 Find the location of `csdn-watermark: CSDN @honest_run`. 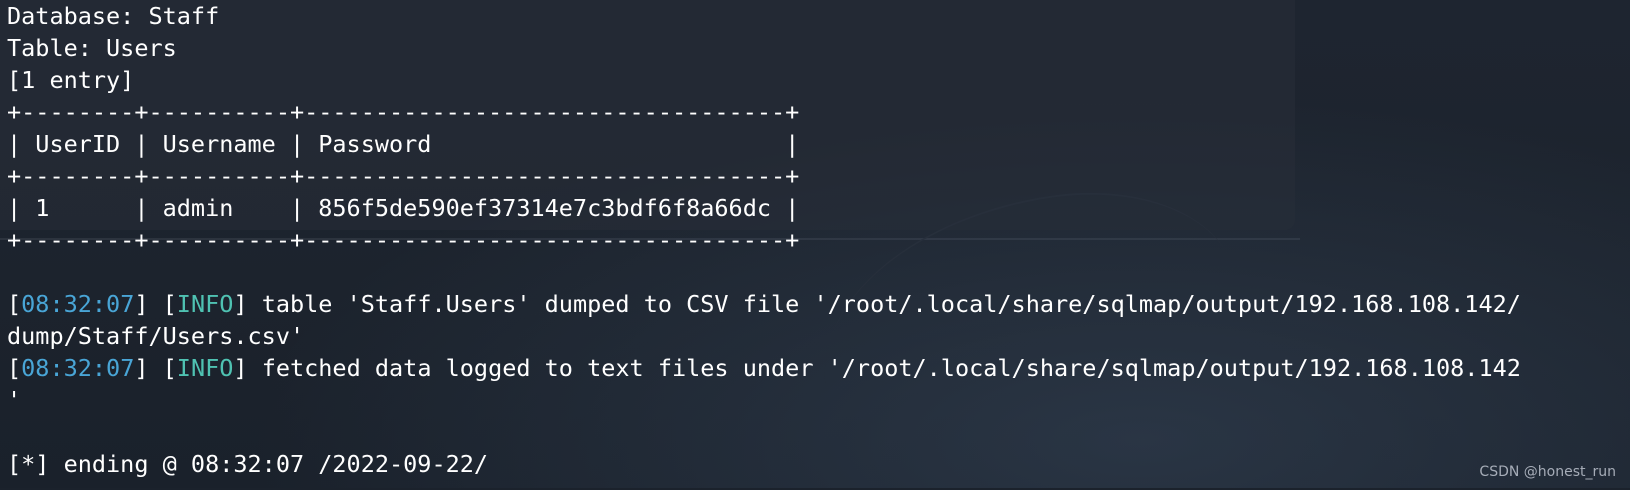

csdn-watermark: CSDN @honest_run is located at coordinates (1547, 472).